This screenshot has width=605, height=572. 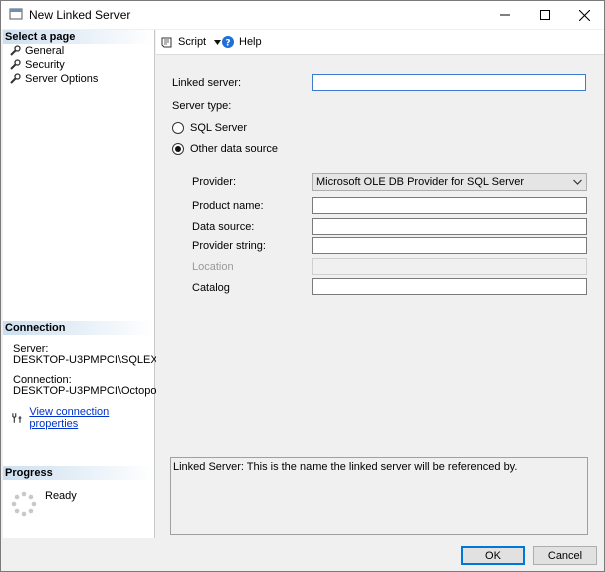 I want to click on provider-label: Provider:, so click(x=214, y=182).